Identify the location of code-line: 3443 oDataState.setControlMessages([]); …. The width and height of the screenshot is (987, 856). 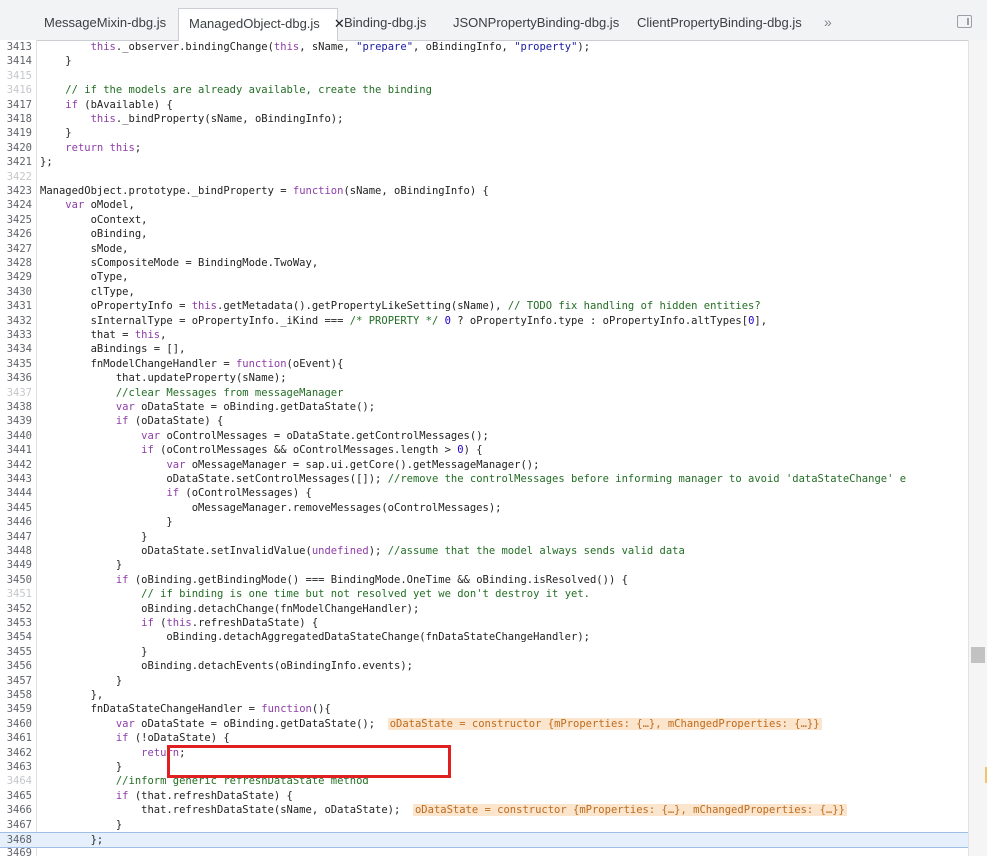
(484, 479).